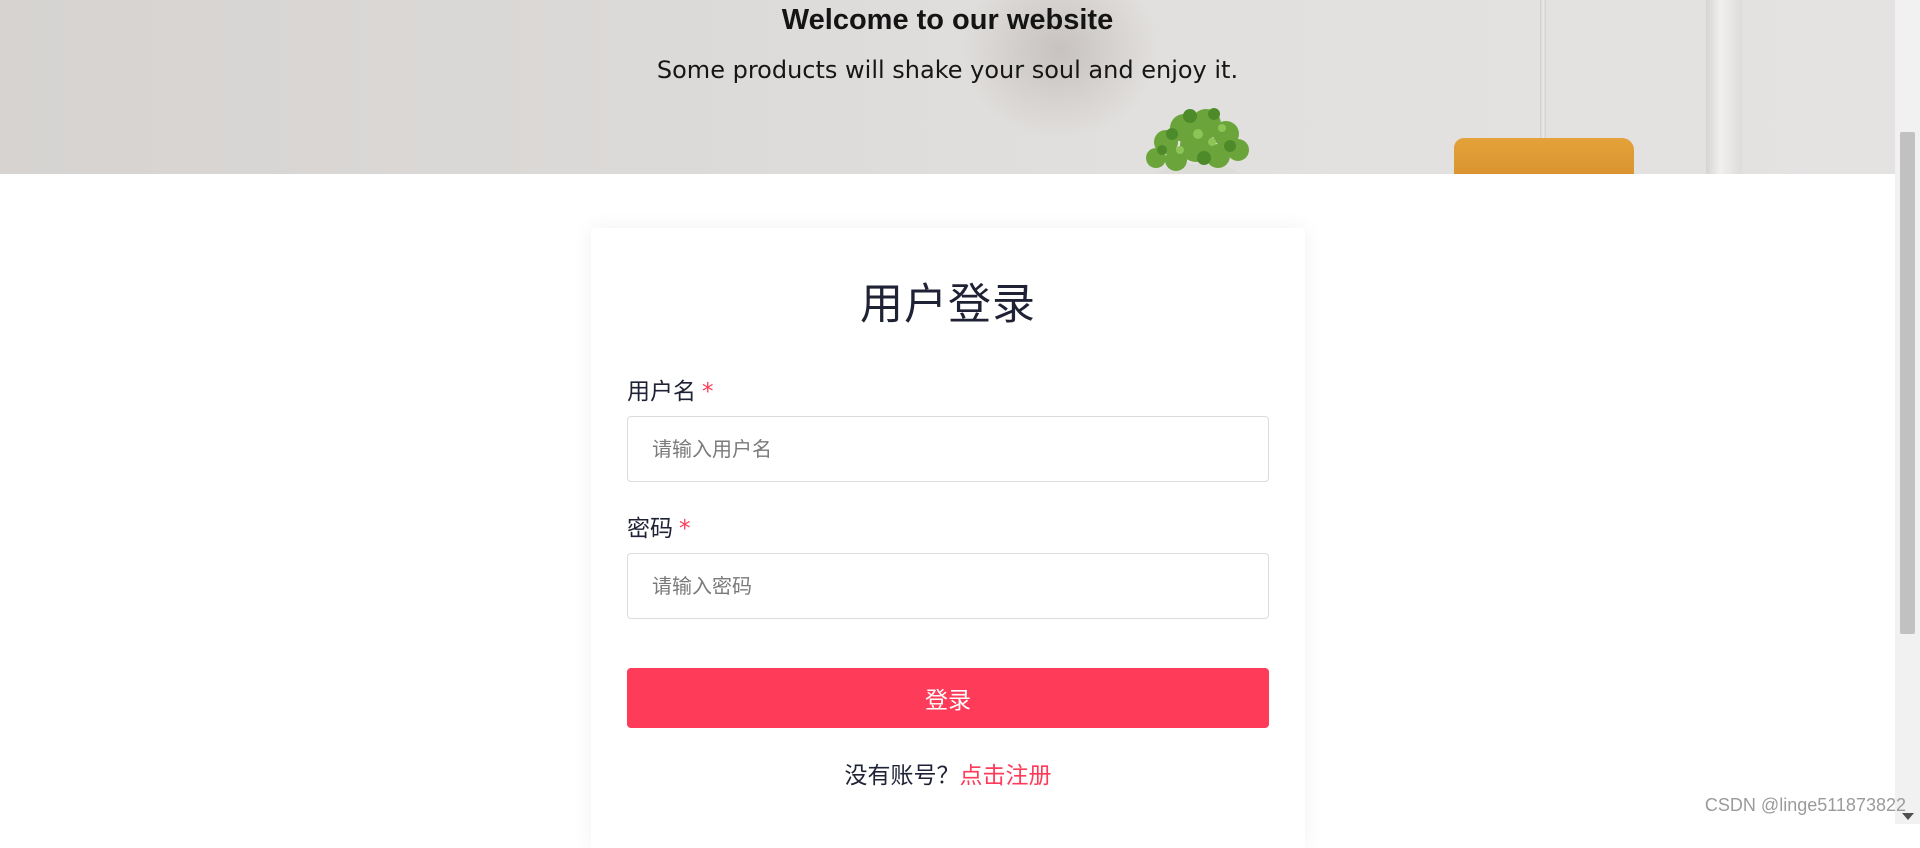  I want to click on username-label: 用户名*, so click(670, 389).